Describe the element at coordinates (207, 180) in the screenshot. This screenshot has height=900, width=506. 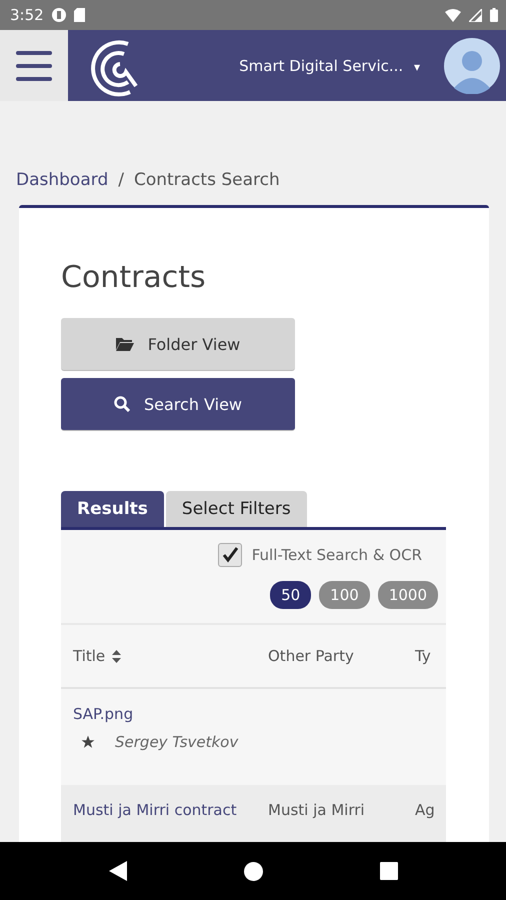
I see `breadcrumb-current: Contracts Search` at that location.